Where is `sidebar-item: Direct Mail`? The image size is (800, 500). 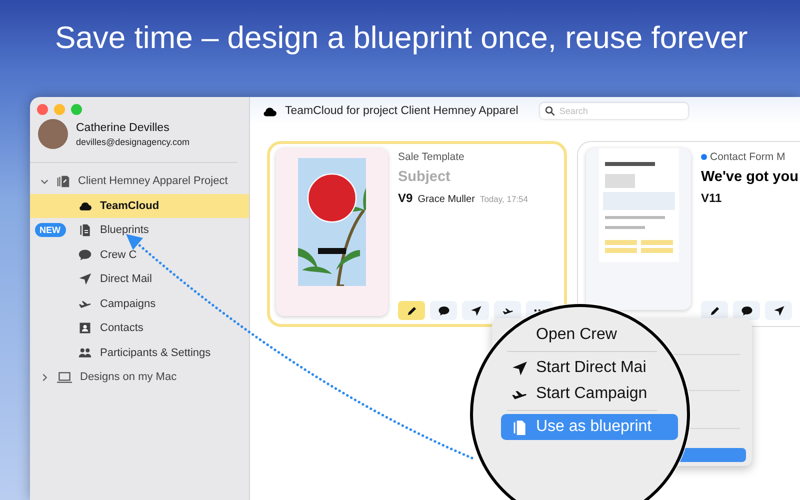
sidebar-item: Direct Mail is located at coordinates (139, 279).